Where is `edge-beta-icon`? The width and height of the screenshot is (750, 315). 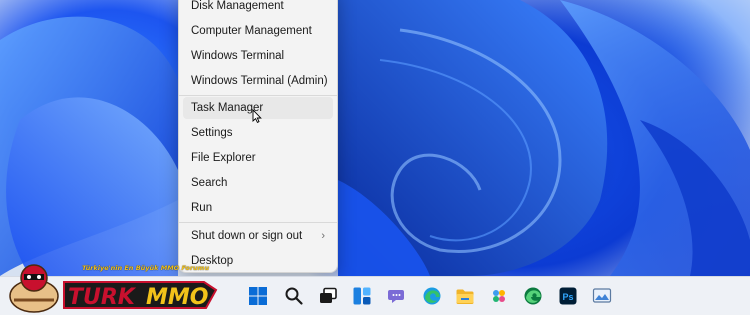 edge-beta-icon is located at coordinates (533, 296).